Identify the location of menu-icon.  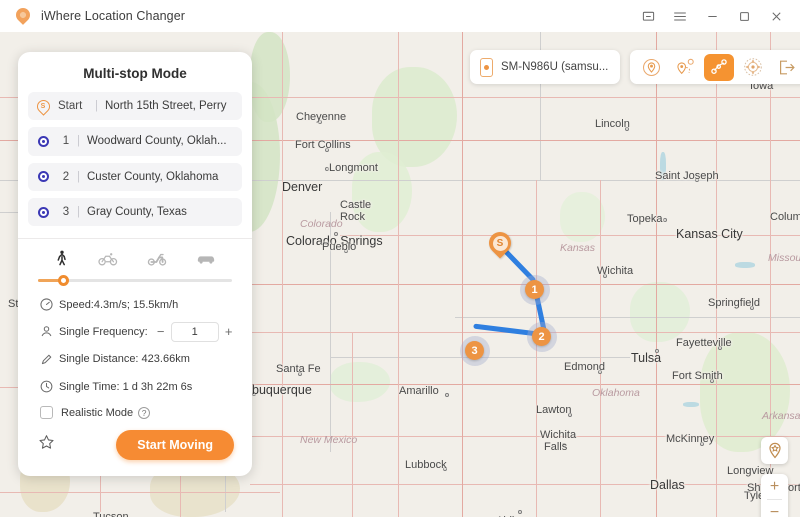
(680, 16).